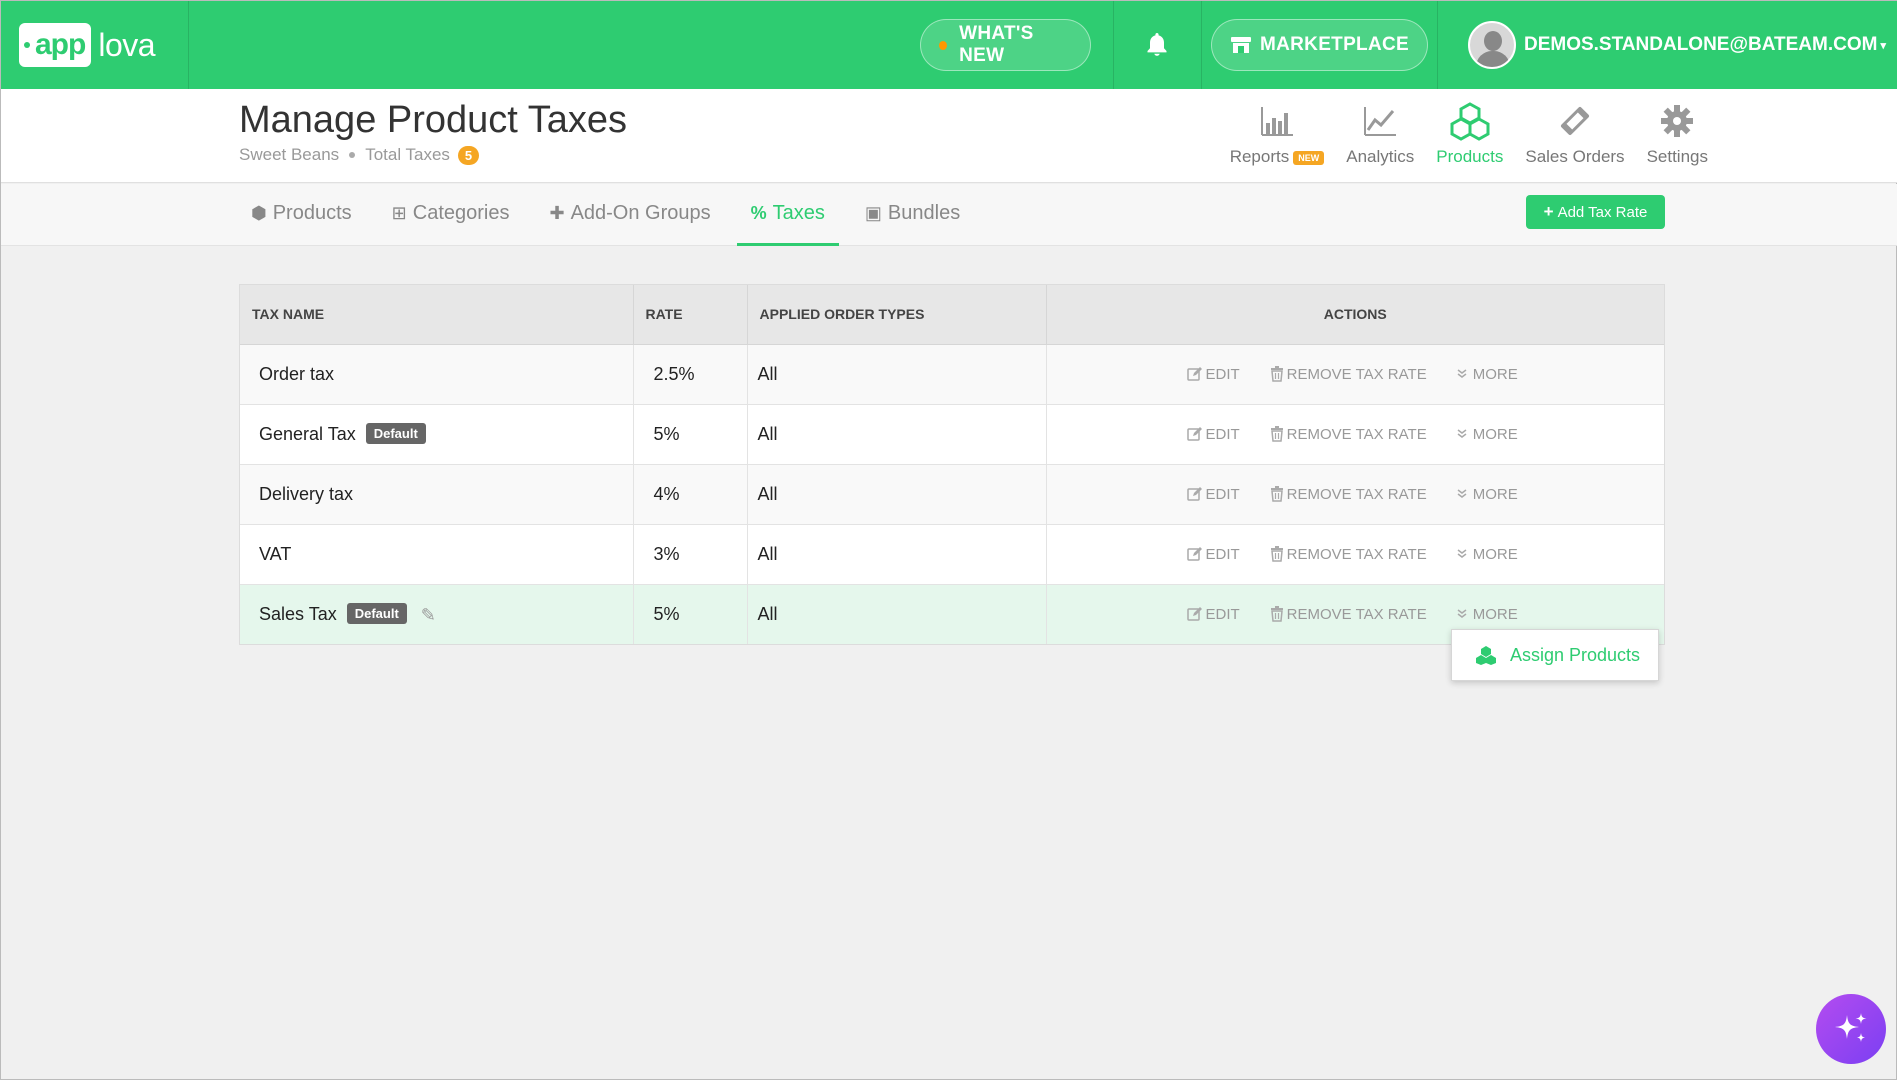 The width and height of the screenshot is (1897, 1080). What do you see at coordinates (428, 615) in the screenshot?
I see `pencil-icon: ✎` at bounding box center [428, 615].